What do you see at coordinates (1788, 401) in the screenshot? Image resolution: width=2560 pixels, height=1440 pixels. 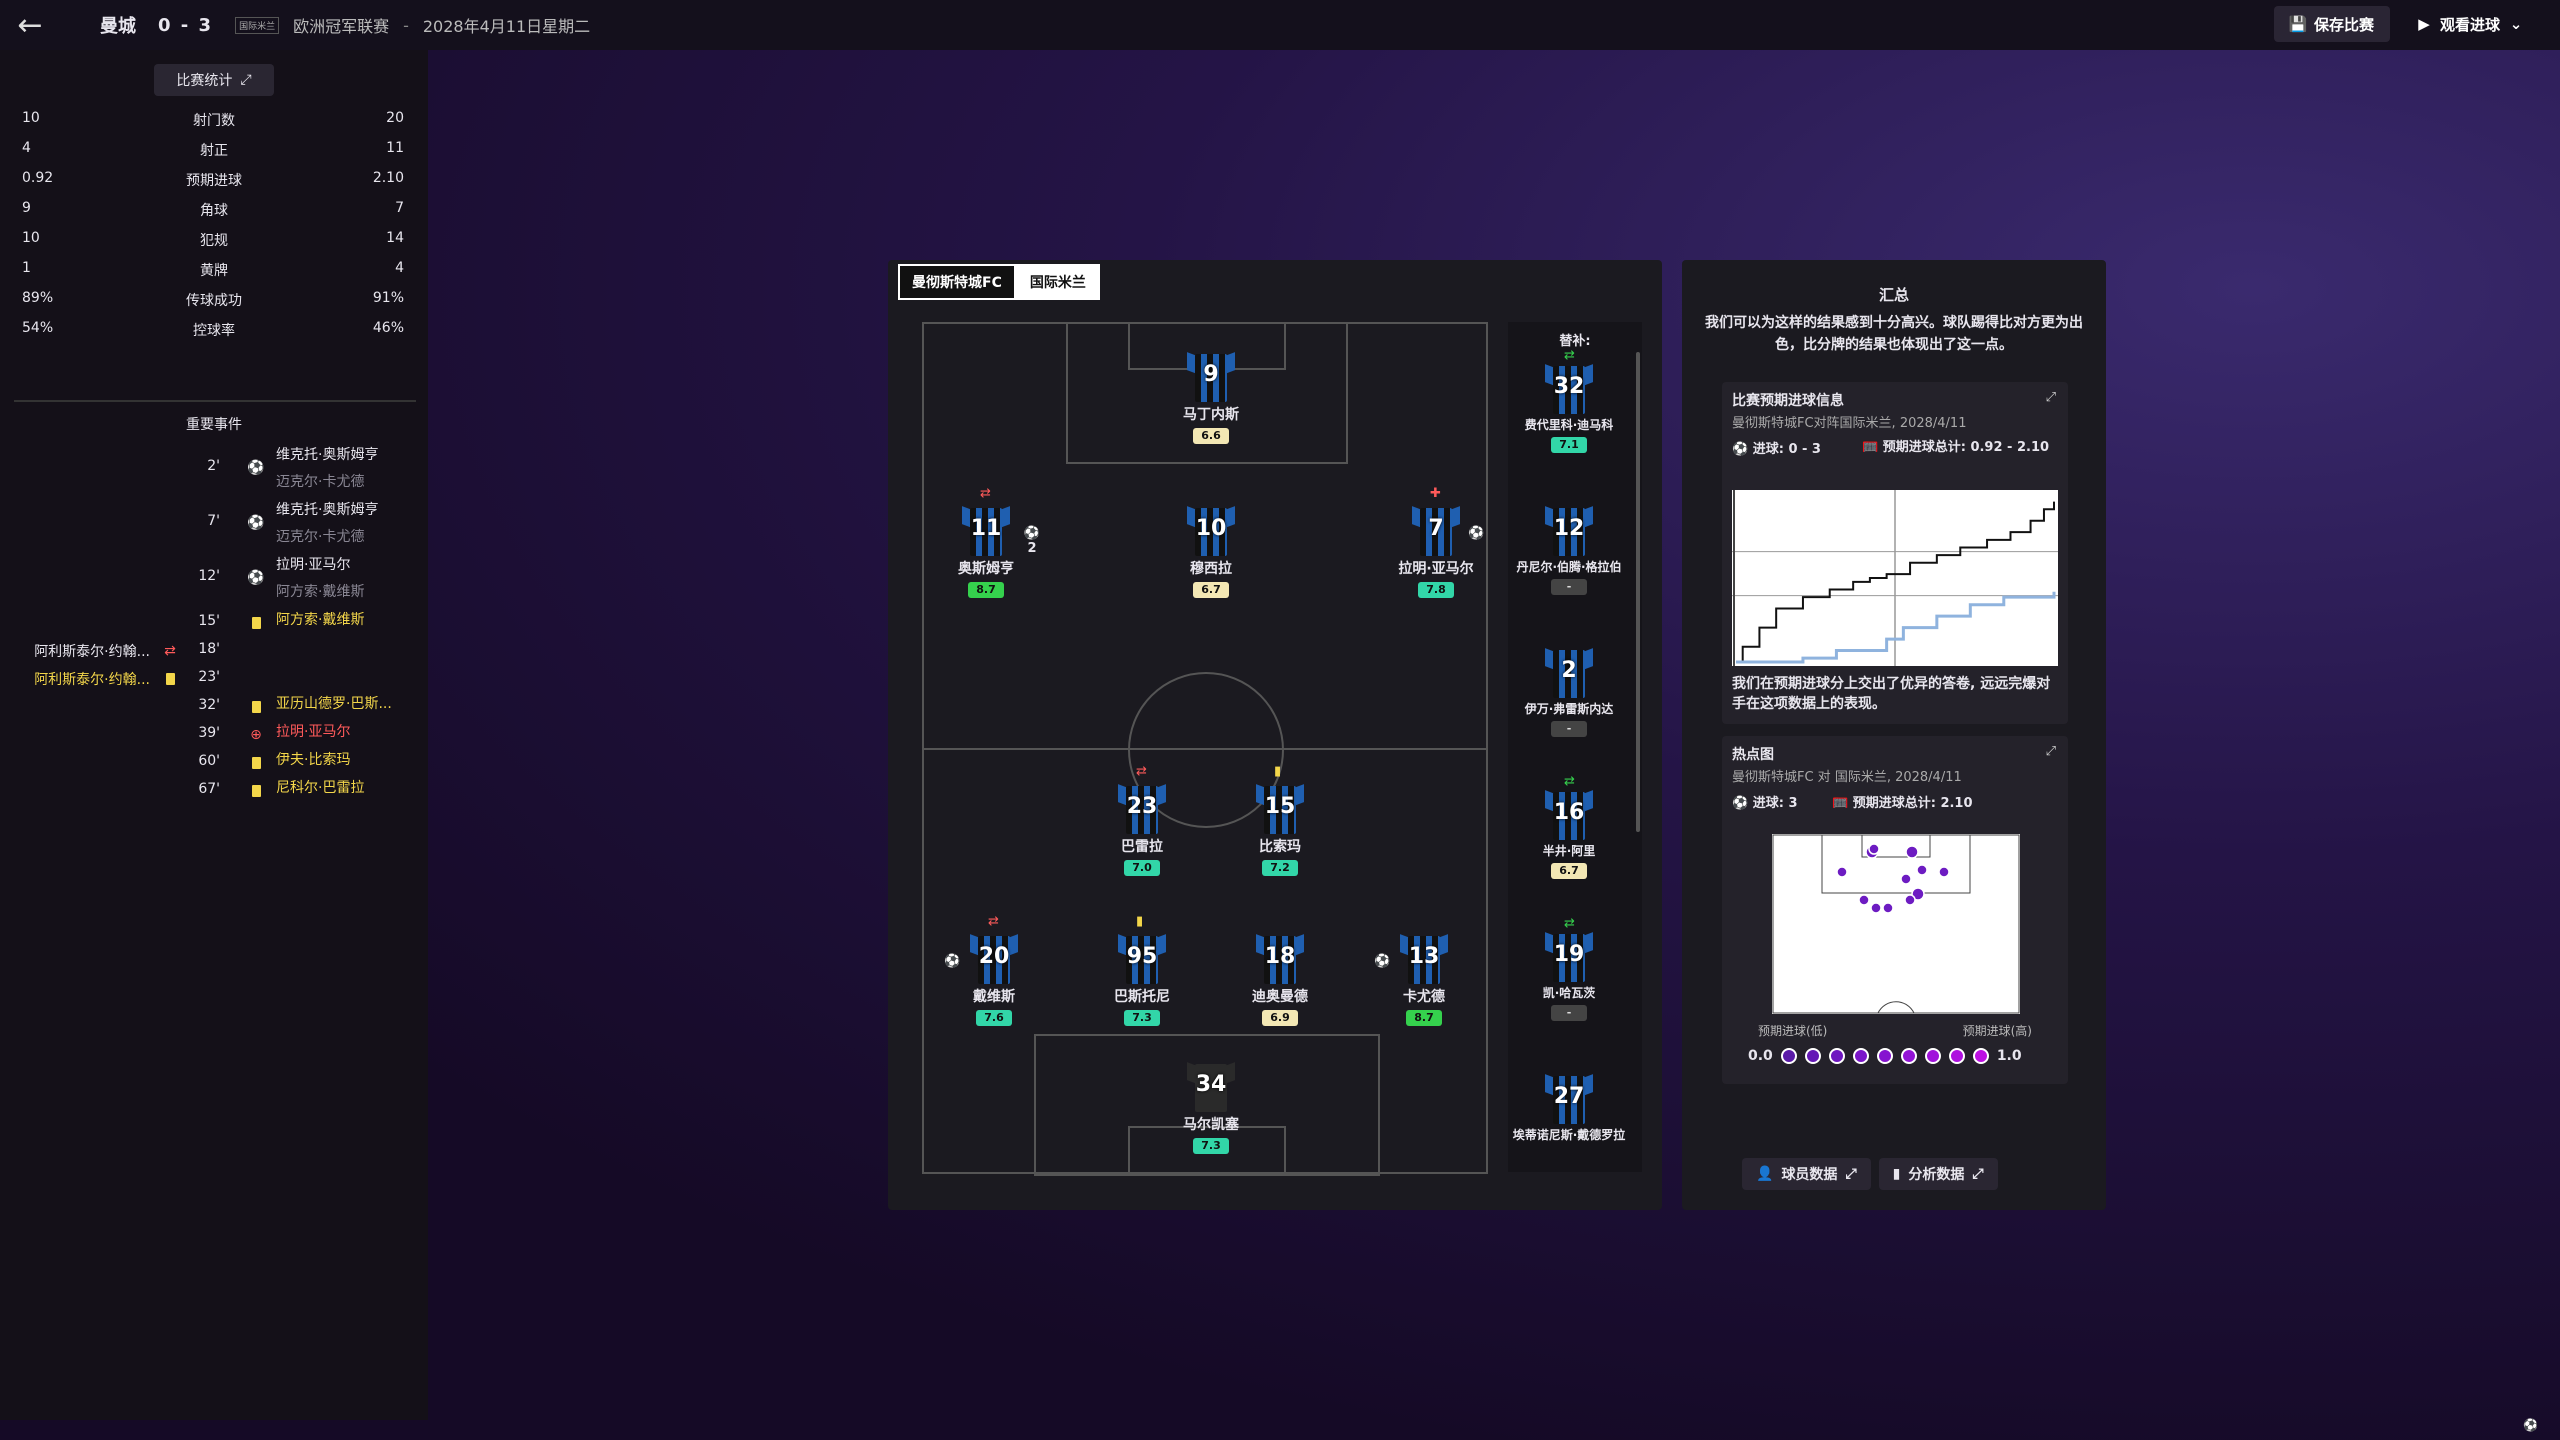 I see `xg-card-title: 比赛预期进球信息` at bounding box center [1788, 401].